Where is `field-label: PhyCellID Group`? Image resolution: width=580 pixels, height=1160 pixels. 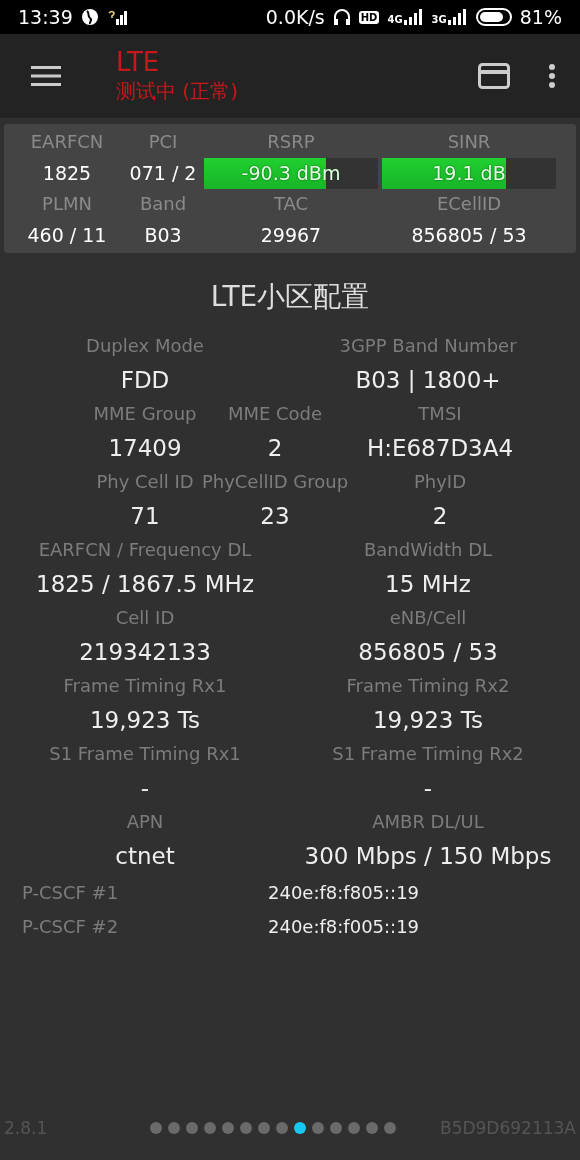
field-label: PhyCellID Group is located at coordinates (275, 482).